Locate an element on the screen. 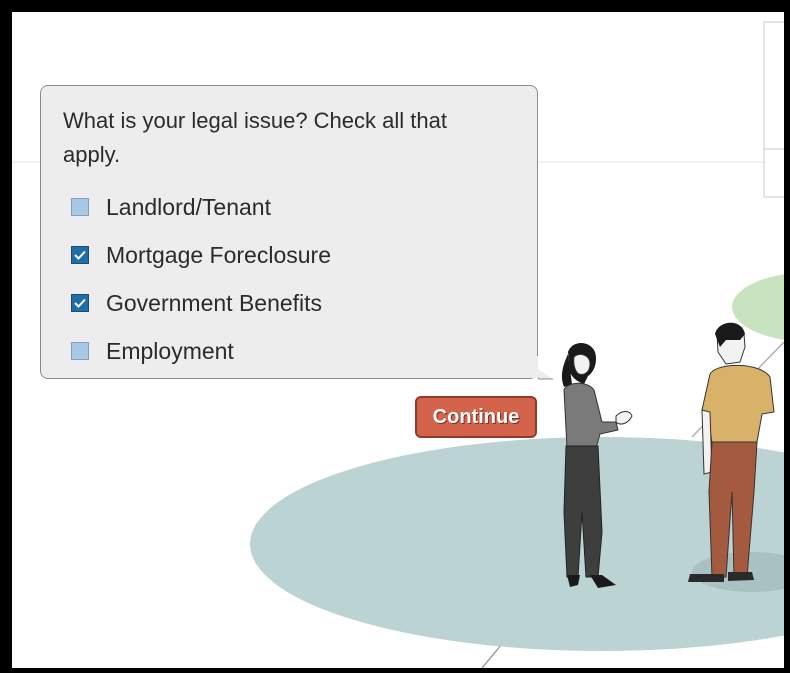 The width and height of the screenshot is (790, 673). checkbox-employment is located at coordinates (80, 351).